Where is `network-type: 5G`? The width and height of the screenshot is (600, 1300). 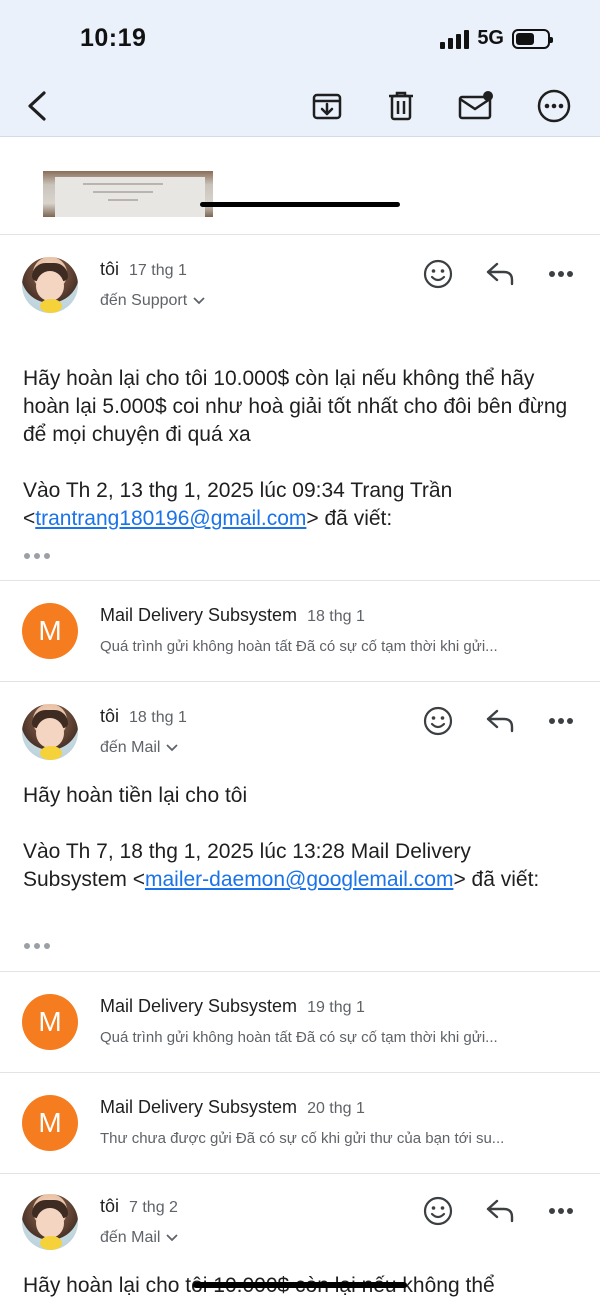 network-type: 5G is located at coordinates (490, 38).